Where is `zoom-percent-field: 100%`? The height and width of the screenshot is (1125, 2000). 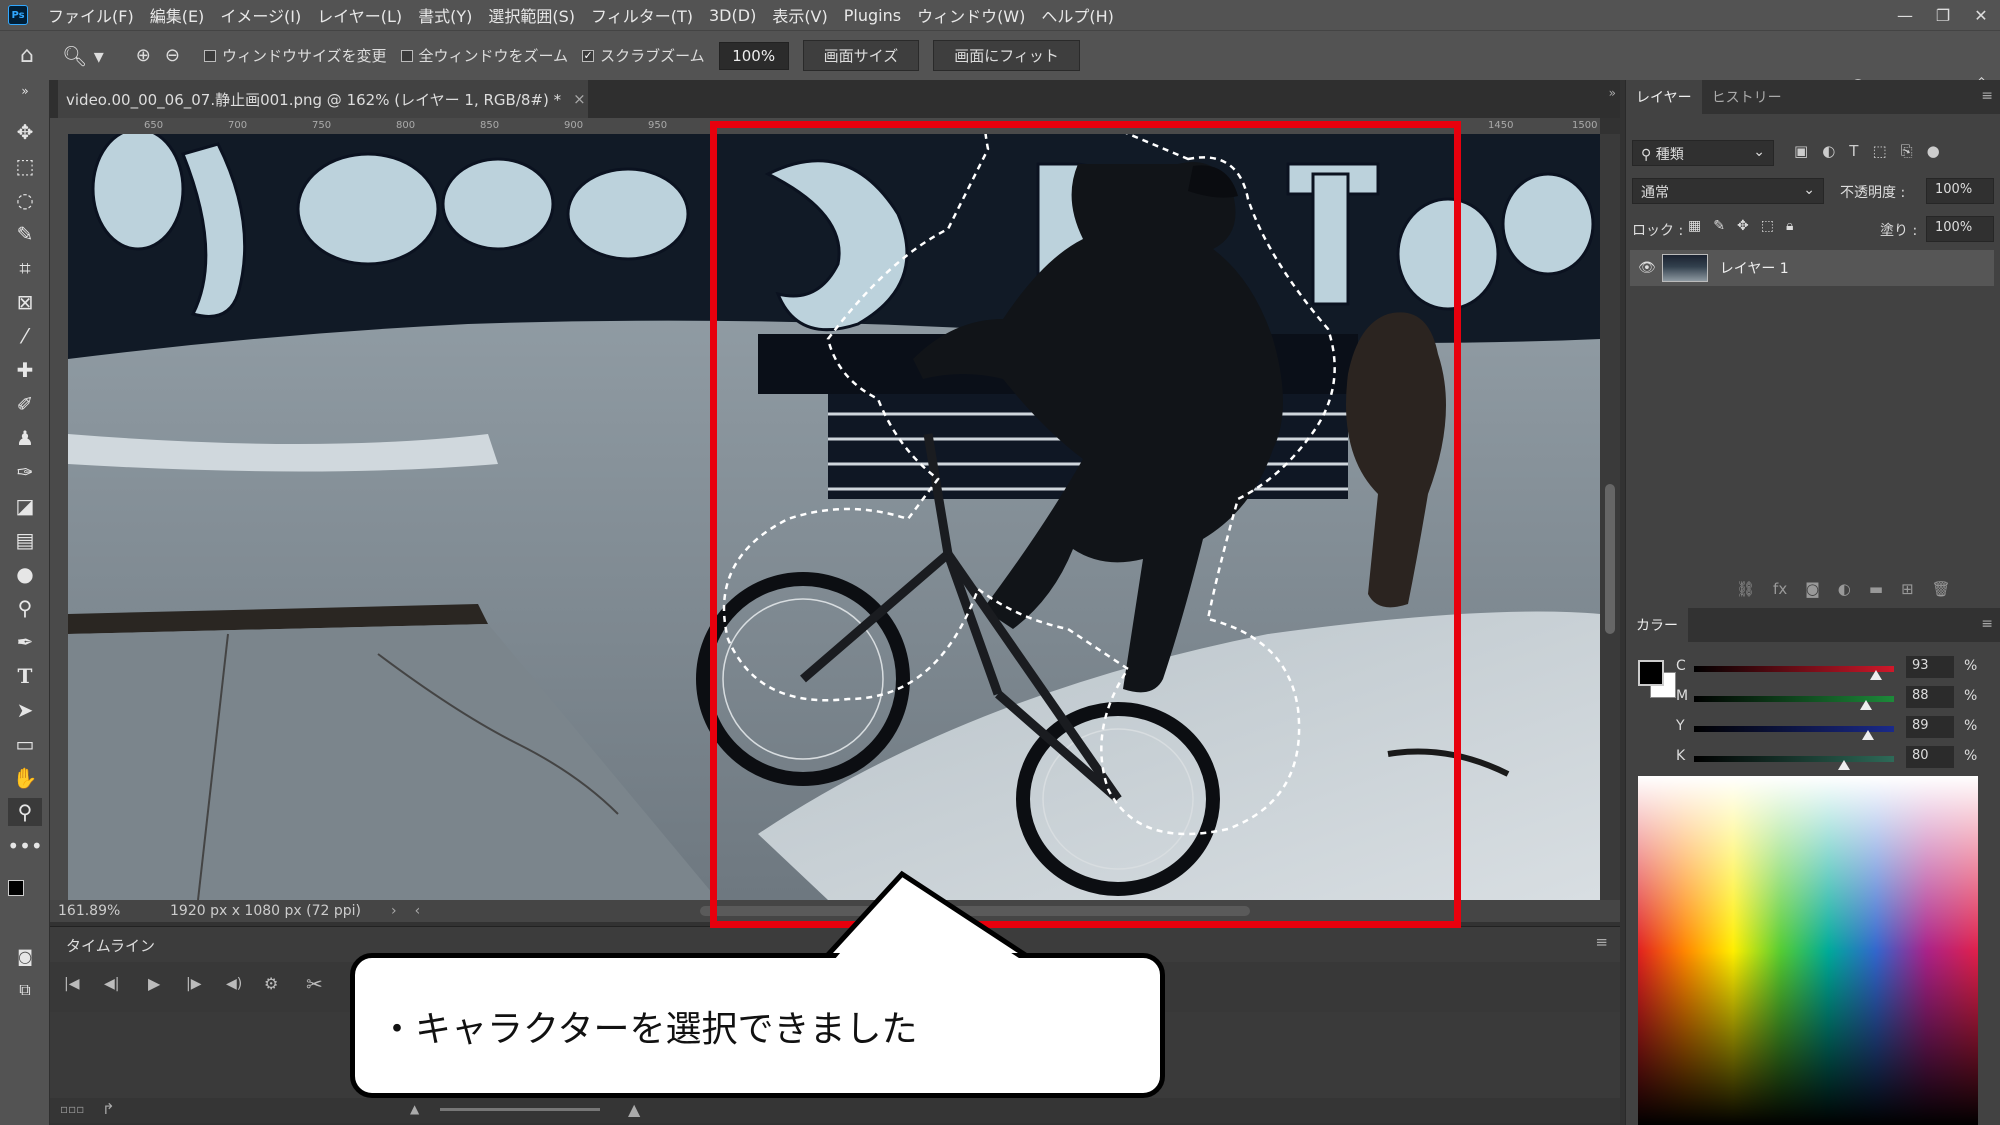
zoom-percent-field: 100% is located at coordinates (753, 55).